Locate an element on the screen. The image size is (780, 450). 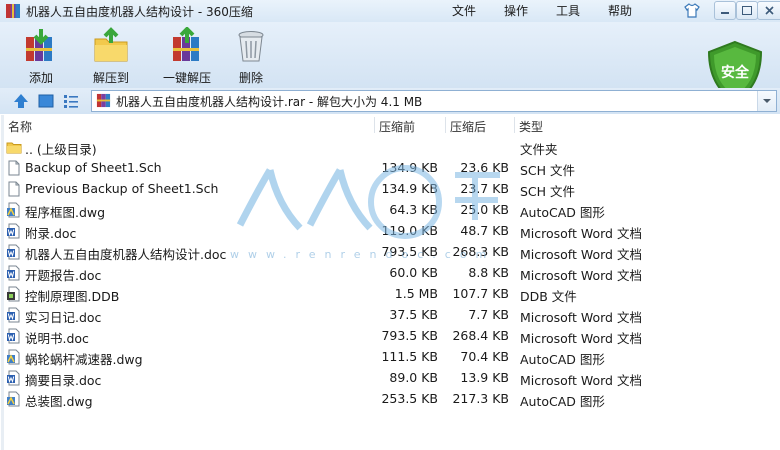
file-compressed-size: 1.5 MB is located at coordinates (416, 293).